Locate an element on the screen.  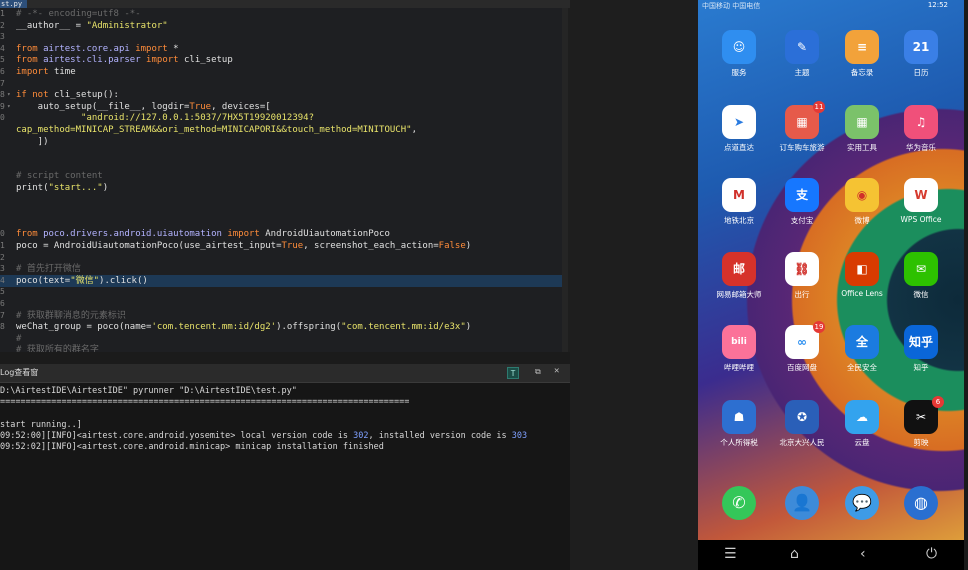
code-line: 7 is located at coordinates (284, 84).